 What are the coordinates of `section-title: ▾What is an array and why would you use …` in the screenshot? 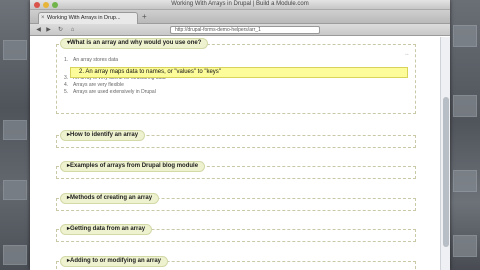 It's located at (134, 43).